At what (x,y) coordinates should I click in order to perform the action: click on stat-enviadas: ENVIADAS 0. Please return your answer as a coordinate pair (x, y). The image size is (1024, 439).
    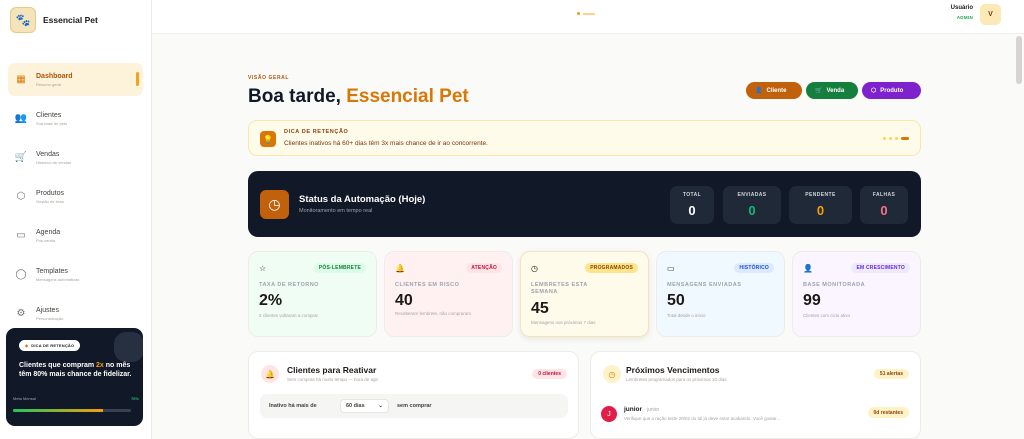
    Looking at the image, I should click on (752, 205).